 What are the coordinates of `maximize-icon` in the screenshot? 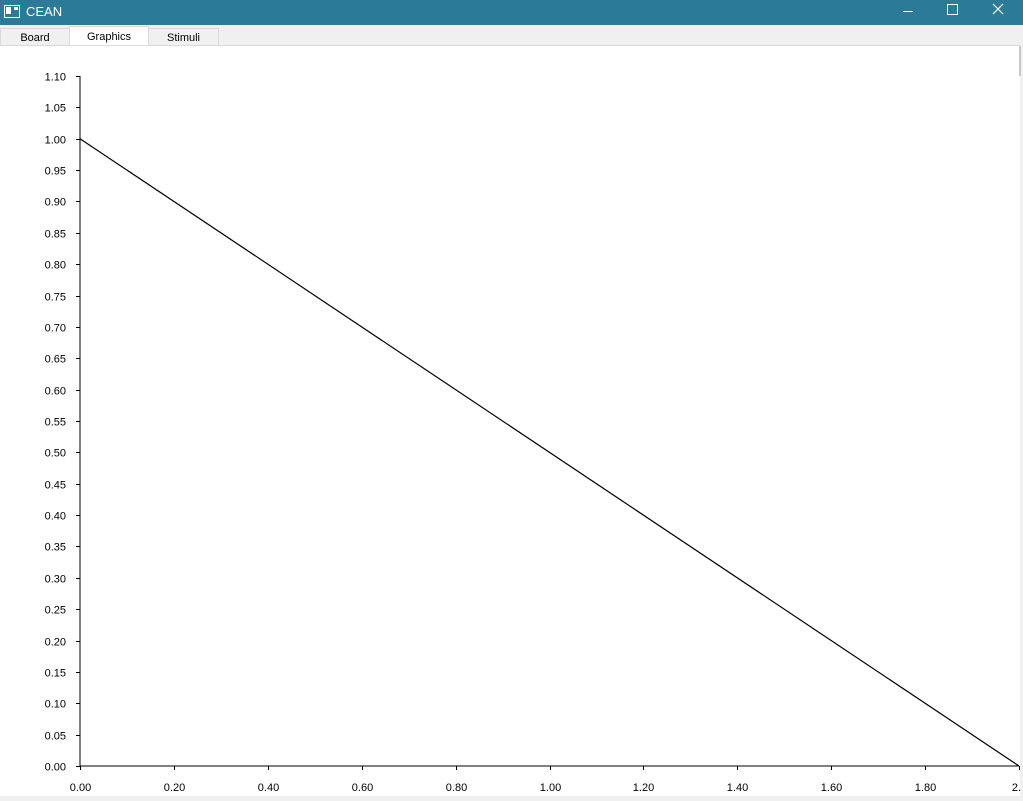 It's located at (952, 9).